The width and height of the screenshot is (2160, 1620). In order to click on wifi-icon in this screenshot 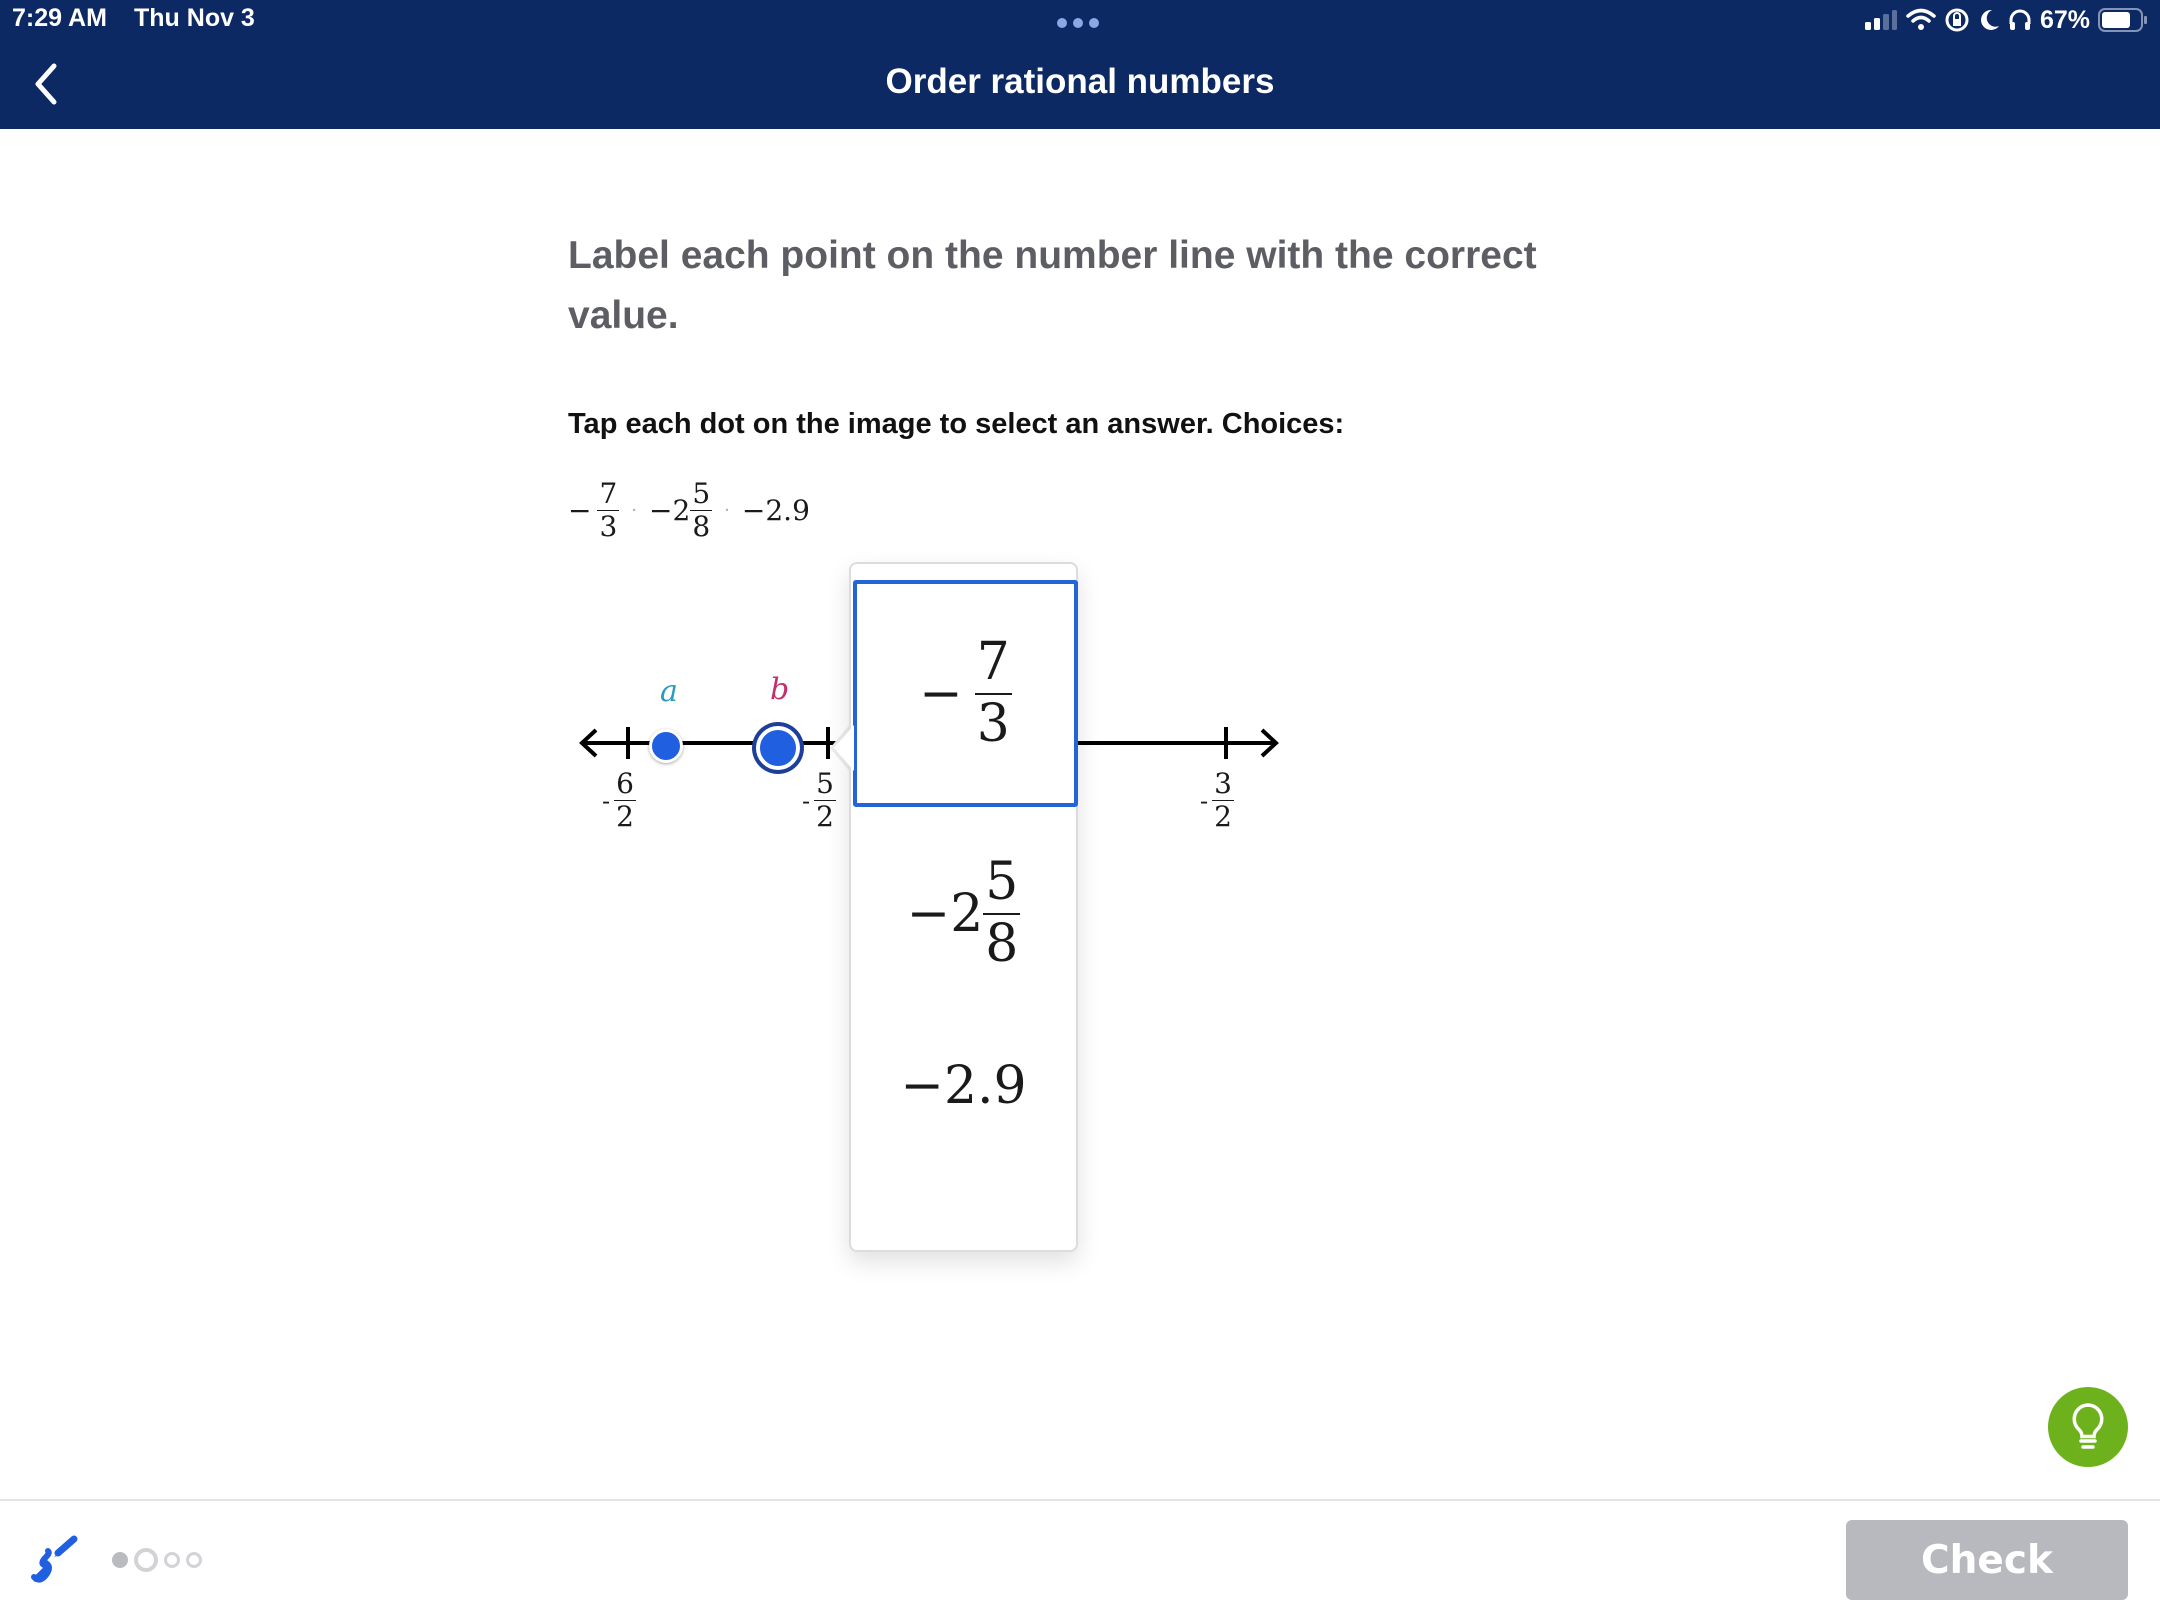, I will do `click(1921, 19)`.